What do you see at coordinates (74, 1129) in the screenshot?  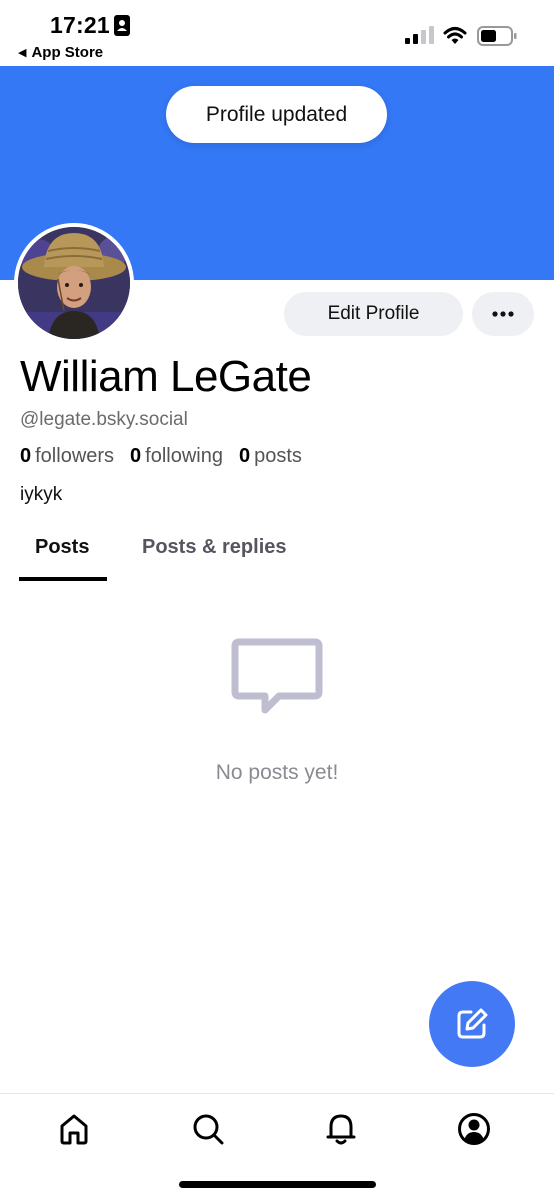 I see `home-icon` at bounding box center [74, 1129].